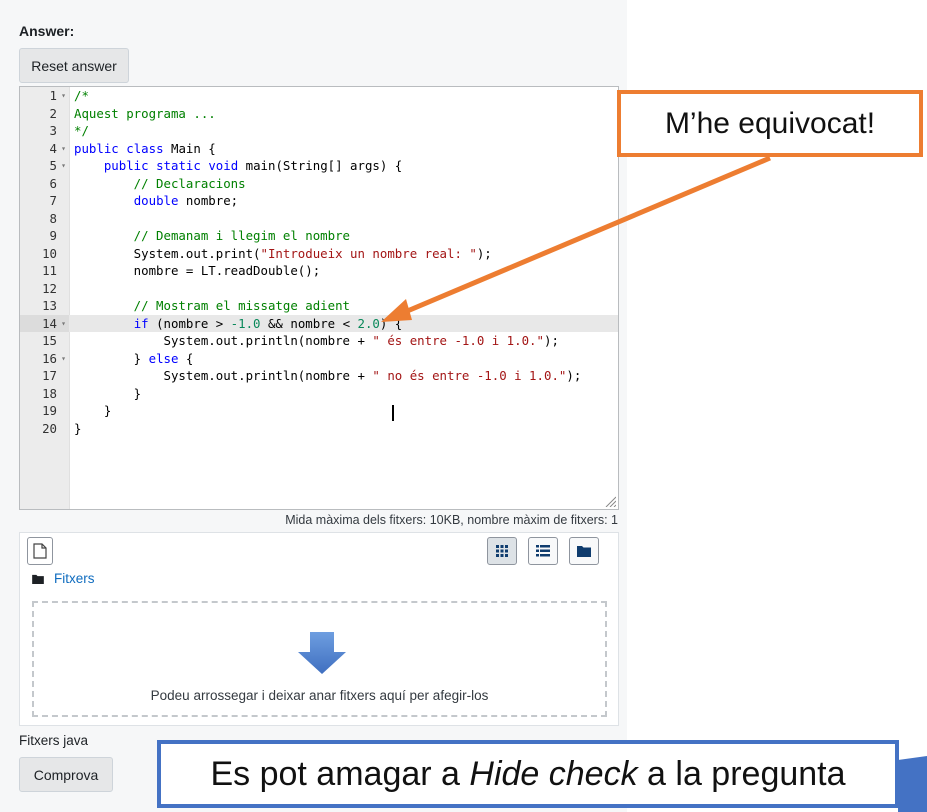 This screenshot has width=927, height=812. Describe the element at coordinates (49, 375) in the screenshot. I see `line-number: 17` at that location.